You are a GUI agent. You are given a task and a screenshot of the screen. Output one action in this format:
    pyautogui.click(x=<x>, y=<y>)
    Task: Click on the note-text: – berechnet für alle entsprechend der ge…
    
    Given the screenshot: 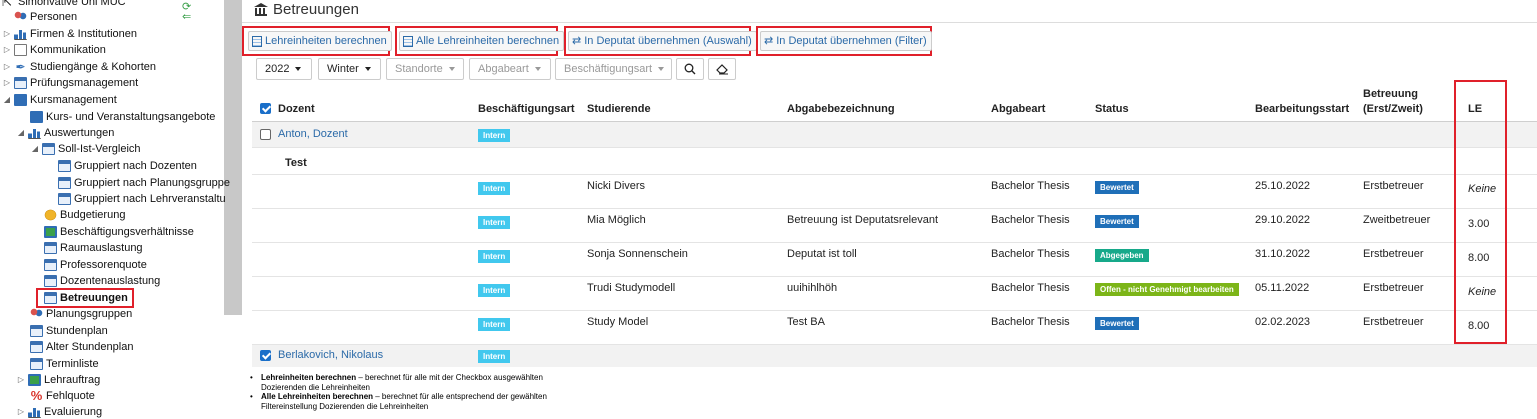 What is the action you would take?
    pyautogui.click(x=460, y=396)
    